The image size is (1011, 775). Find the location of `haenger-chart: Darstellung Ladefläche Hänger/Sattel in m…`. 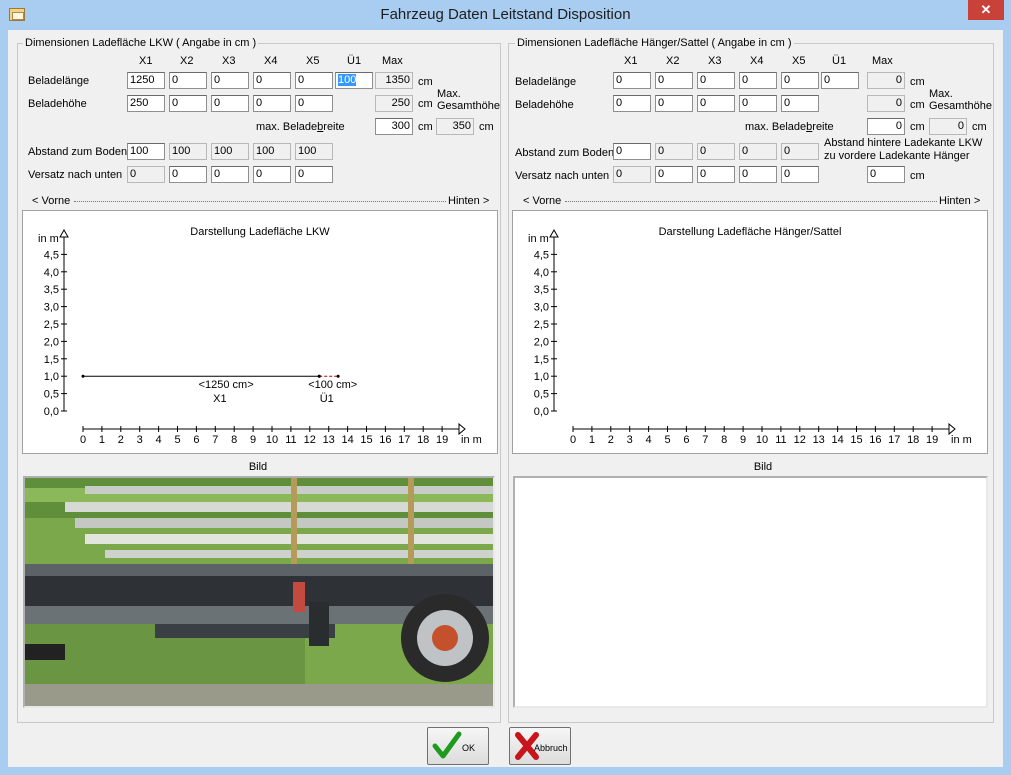

haenger-chart: Darstellung Ladefläche Hänger/Sattel in m… is located at coordinates (750, 336).